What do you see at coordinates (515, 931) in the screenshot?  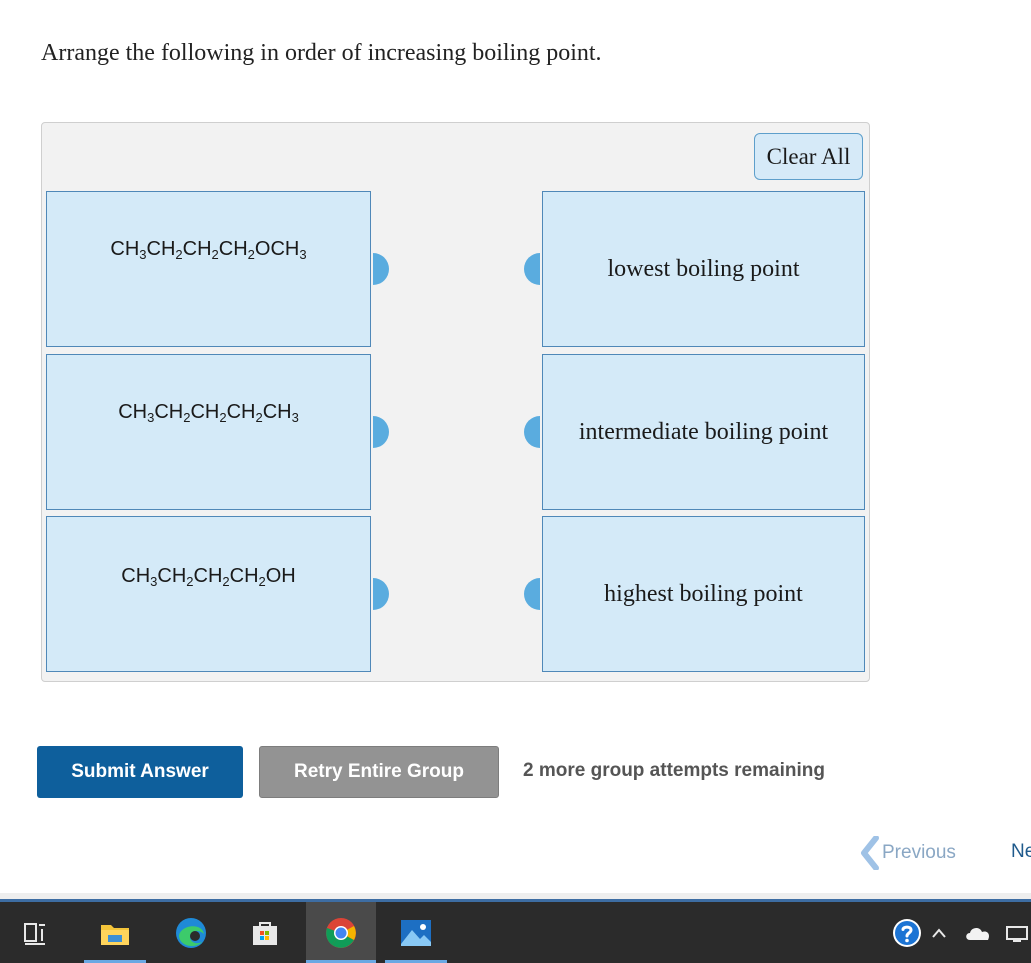 I see `windows-taskbar` at bounding box center [515, 931].